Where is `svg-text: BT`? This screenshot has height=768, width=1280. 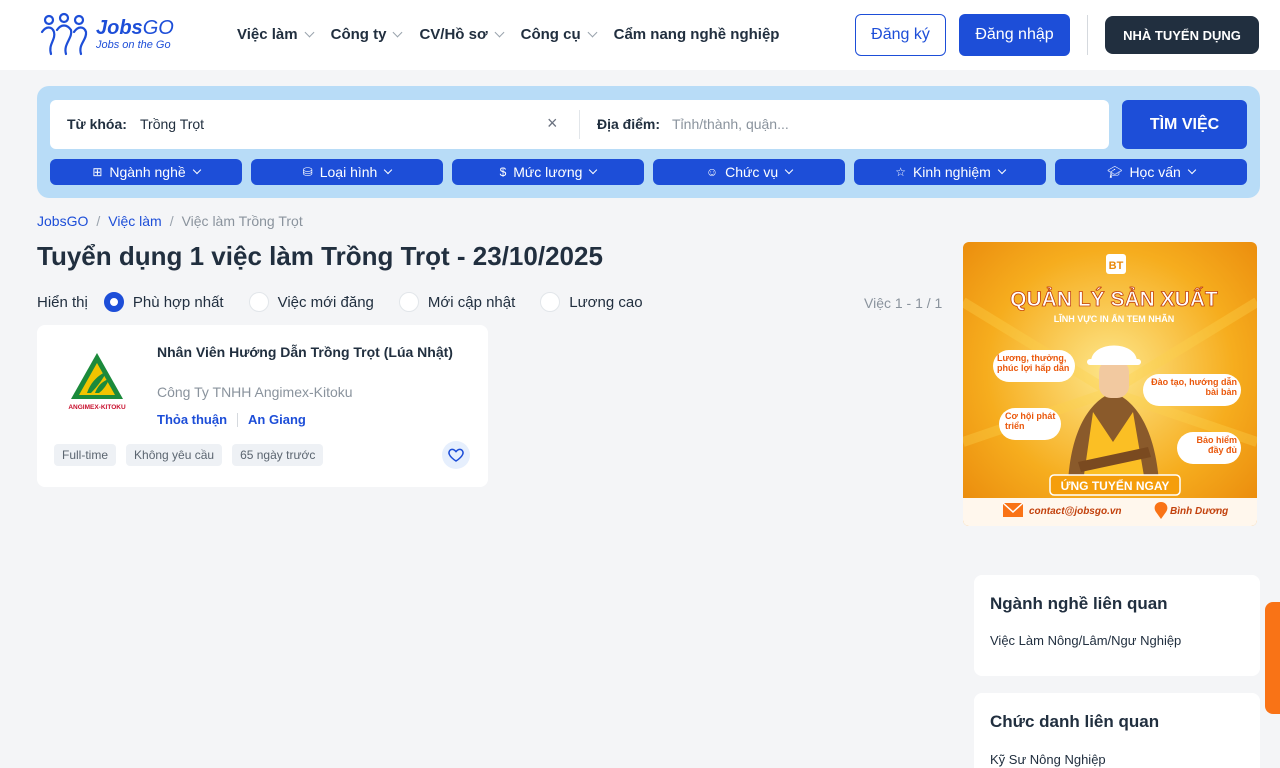
svg-text: BT is located at coordinates (1116, 266).